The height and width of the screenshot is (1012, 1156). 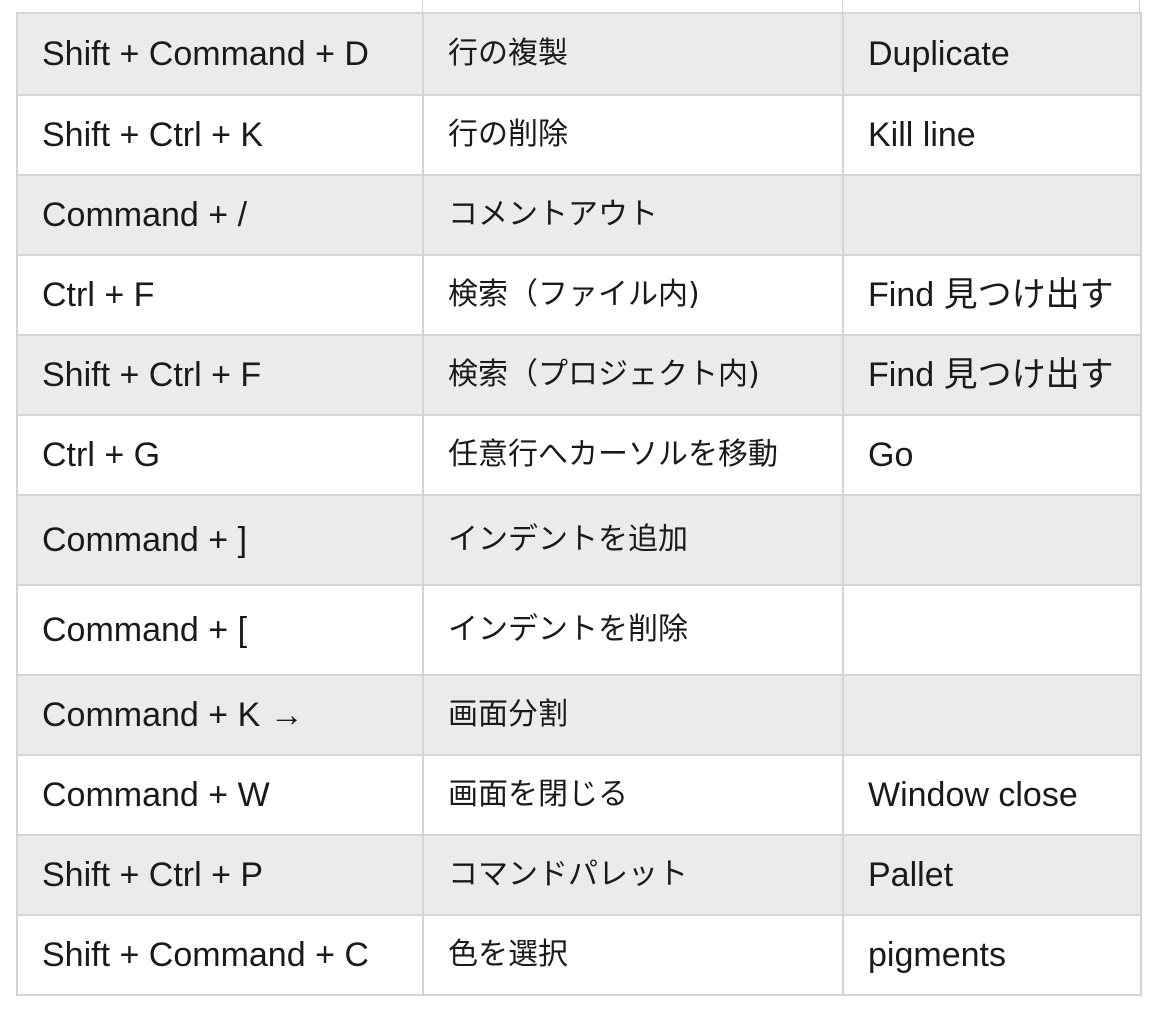 I want to click on table-row: Shift + Ctrl + F 検索（プロジェクト内) Find 見つけ出す, so click(x=579, y=375).